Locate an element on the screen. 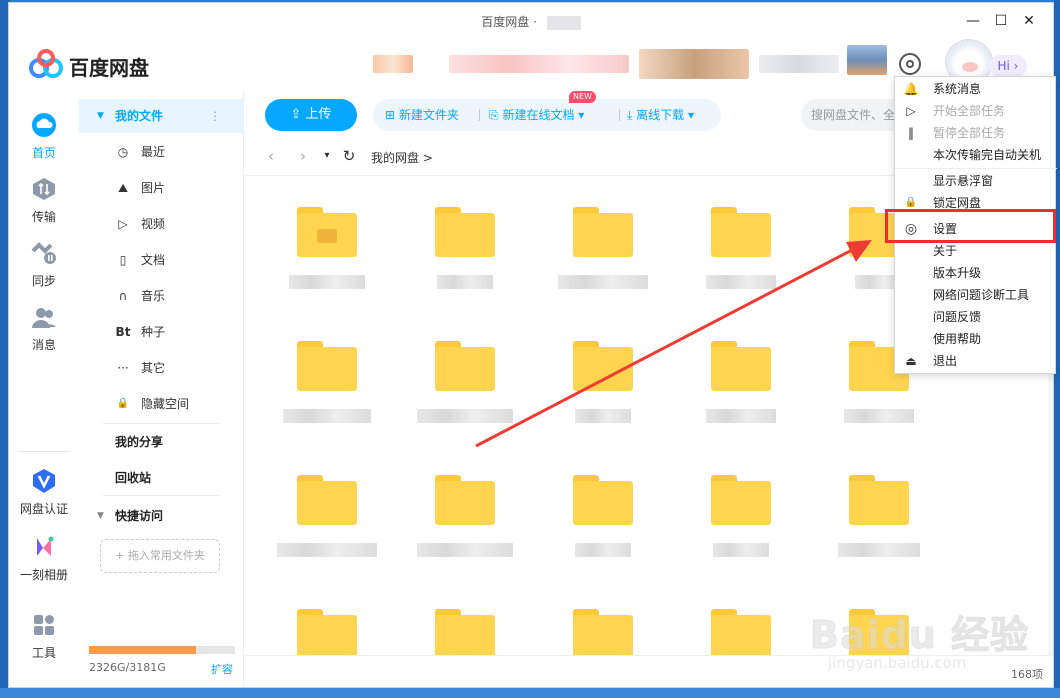 The image size is (1060, 698). expand-storage-link: 扩容 is located at coordinates (222, 669).